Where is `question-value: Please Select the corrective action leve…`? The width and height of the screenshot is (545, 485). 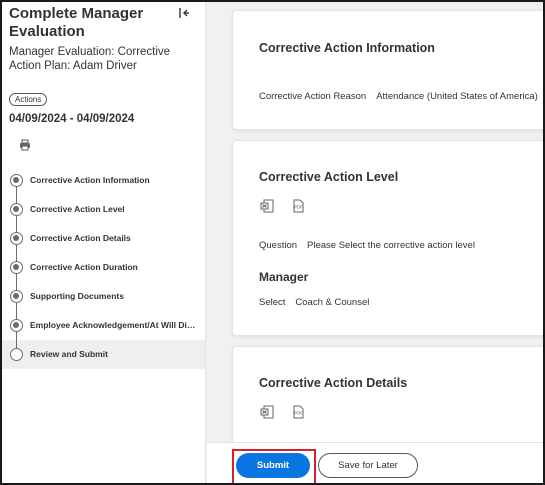 question-value: Please Select the corrective action leve… is located at coordinates (391, 245).